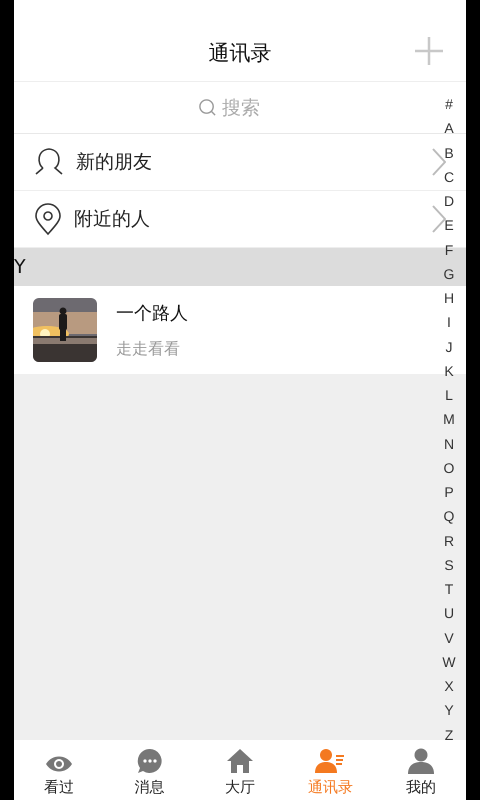 This screenshot has width=480, height=800. What do you see at coordinates (449, 589) in the screenshot?
I see `index-letter: T` at bounding box center [449, 589].